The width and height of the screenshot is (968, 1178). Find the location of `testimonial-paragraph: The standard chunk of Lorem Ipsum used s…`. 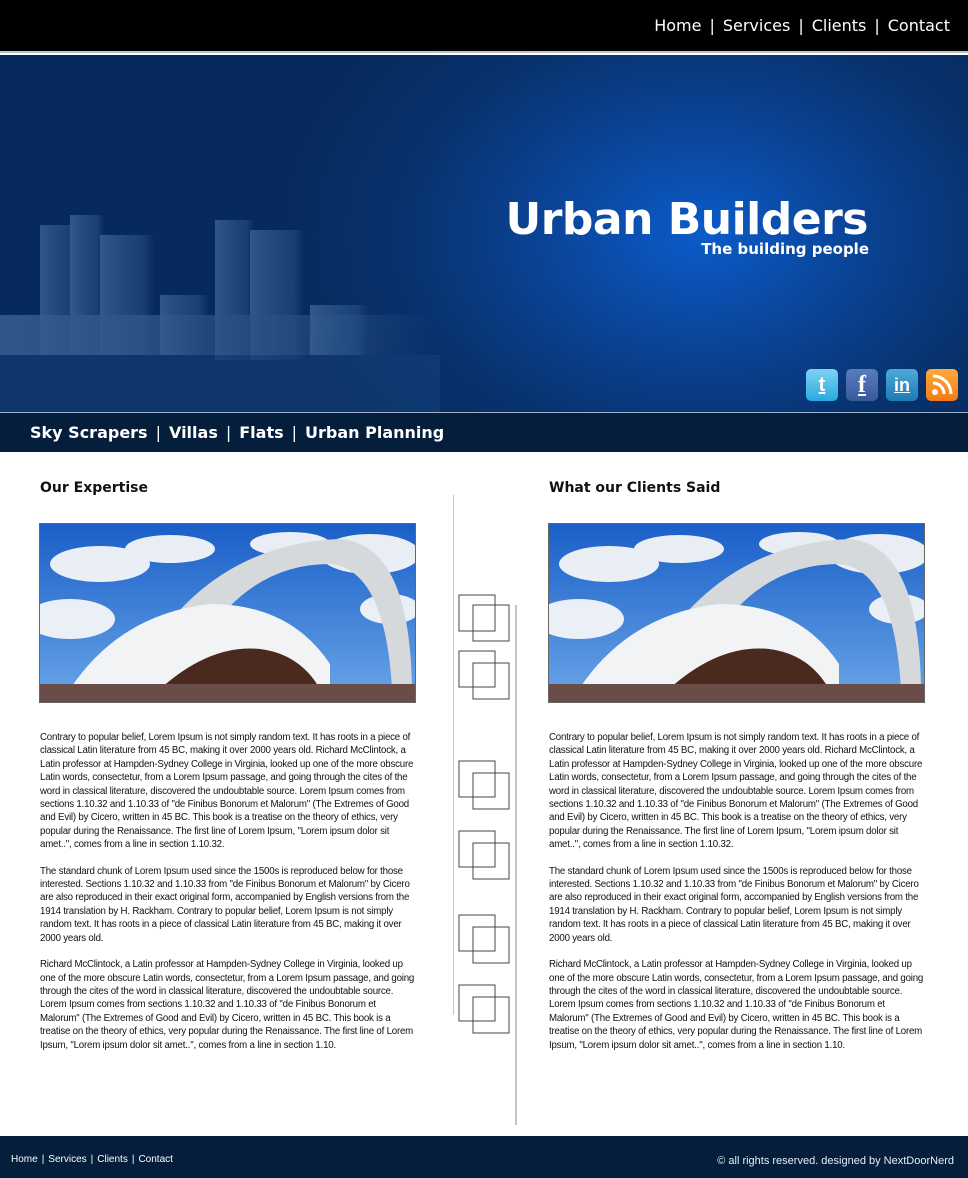

testimonial-paragraph: The standard chunk of Lorem Ipsum used s… is located at coordinates (734, 904).